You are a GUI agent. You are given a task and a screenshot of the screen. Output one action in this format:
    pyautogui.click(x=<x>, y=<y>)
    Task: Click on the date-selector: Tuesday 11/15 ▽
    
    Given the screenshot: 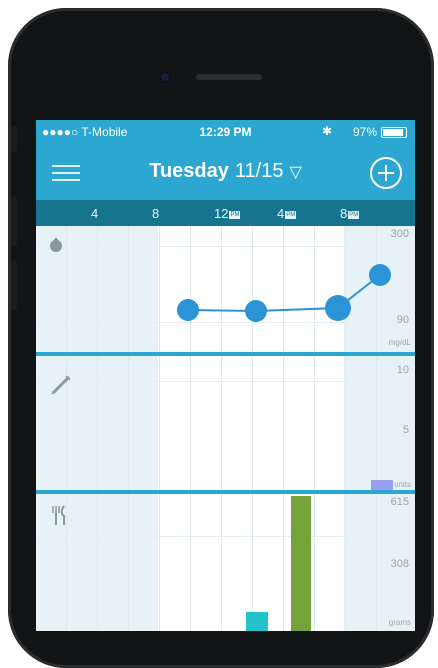 What is the action you would take?
    pyautogui.click(x=225, y=171)
    